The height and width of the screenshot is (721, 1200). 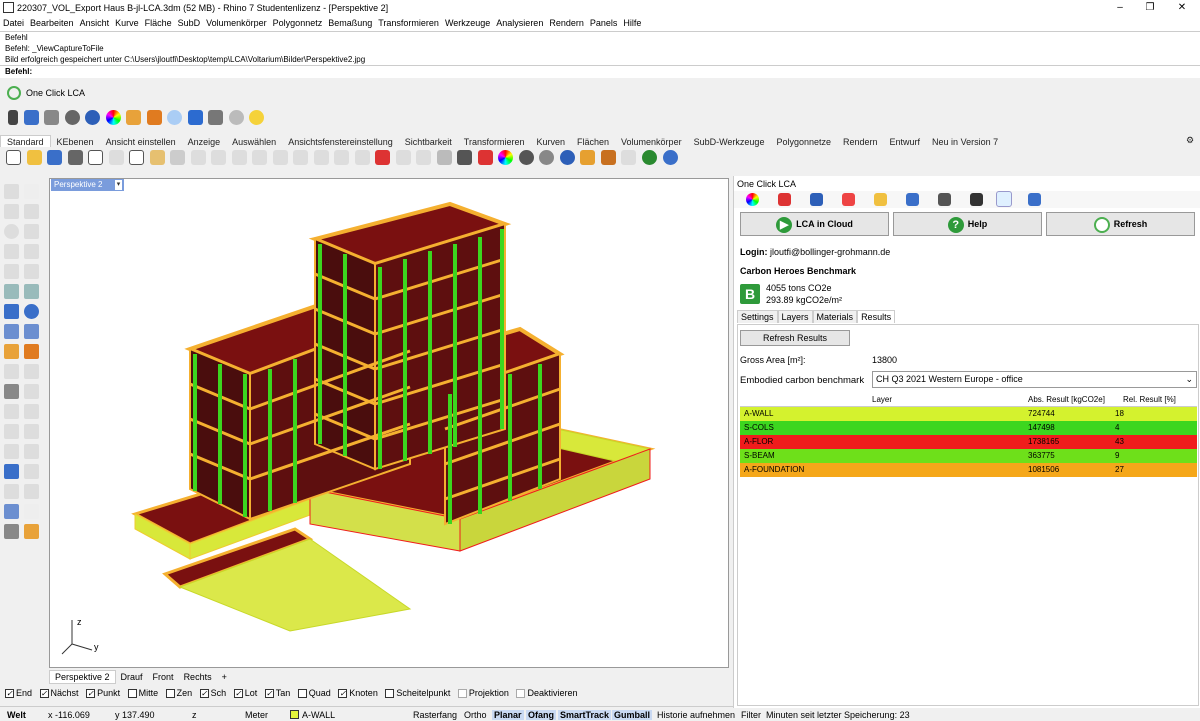 What do you see at coordinates (11, 531) in the screenshot?
I see `paint-icon` at bounding box center [11, 531].